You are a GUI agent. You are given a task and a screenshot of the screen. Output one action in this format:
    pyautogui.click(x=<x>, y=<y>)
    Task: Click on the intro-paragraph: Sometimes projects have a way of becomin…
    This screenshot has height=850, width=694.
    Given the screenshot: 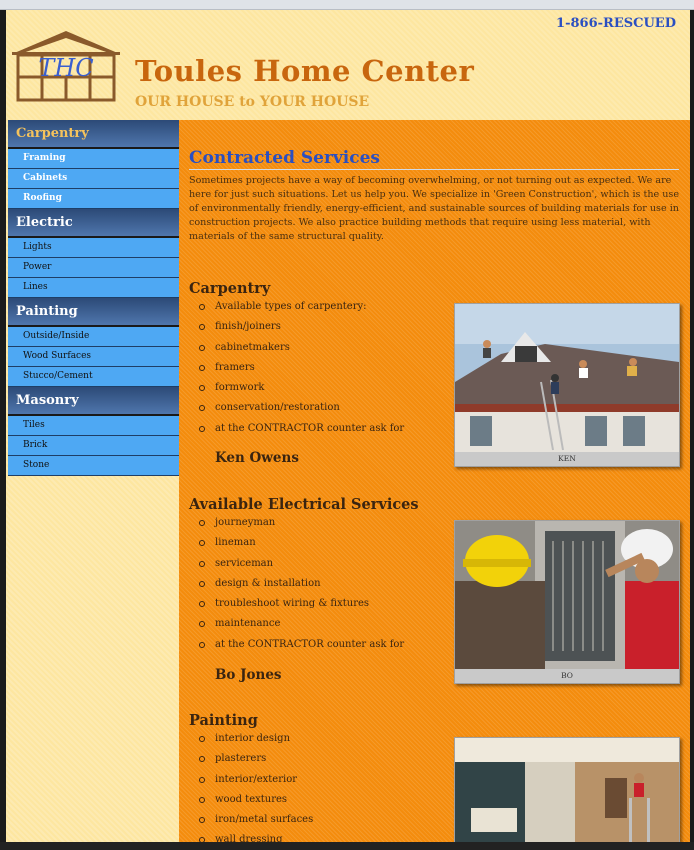 What is the action you would take?
    pyautogui.click(x=434, y=208)
    